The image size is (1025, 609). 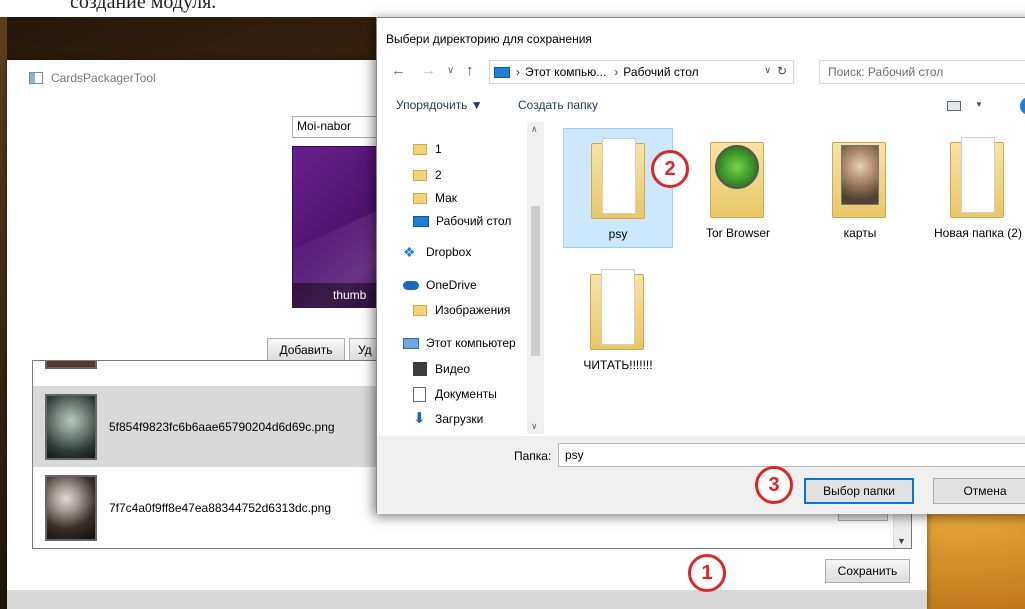 I want to click on nav-item-folder-2: 2, so click(x=427, y=175).